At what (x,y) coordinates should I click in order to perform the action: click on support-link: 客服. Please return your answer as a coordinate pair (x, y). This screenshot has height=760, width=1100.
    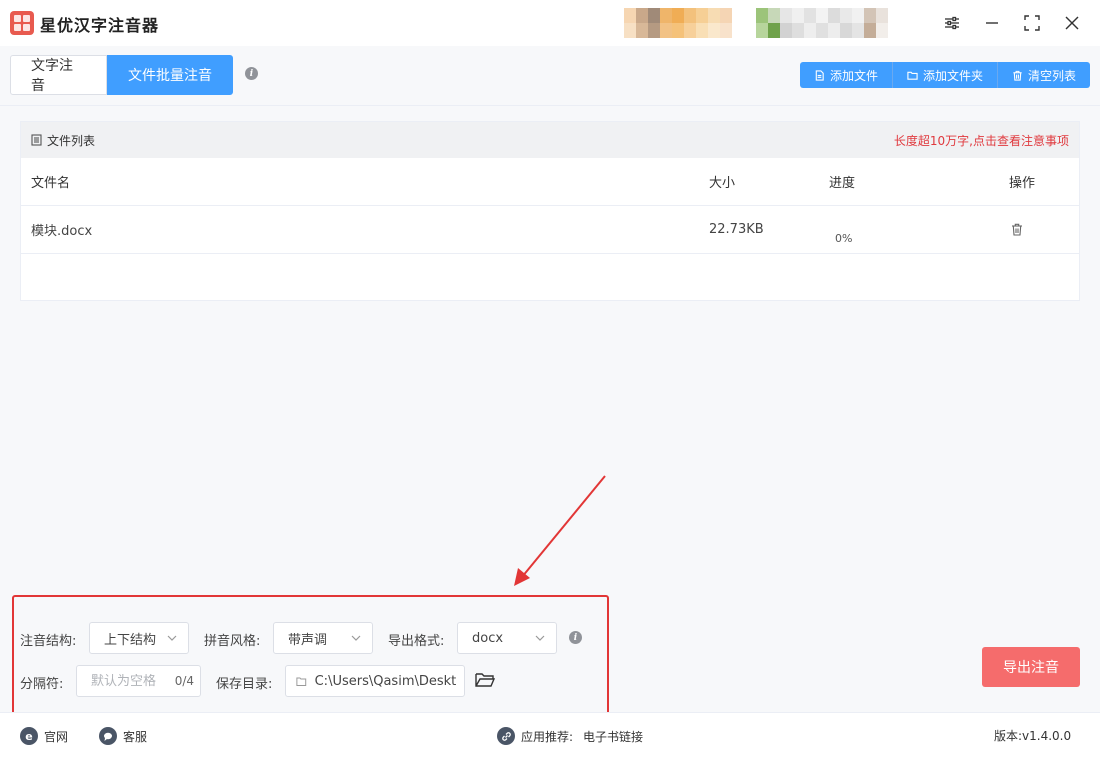
    Looking at the image, I should click on (123, 736).